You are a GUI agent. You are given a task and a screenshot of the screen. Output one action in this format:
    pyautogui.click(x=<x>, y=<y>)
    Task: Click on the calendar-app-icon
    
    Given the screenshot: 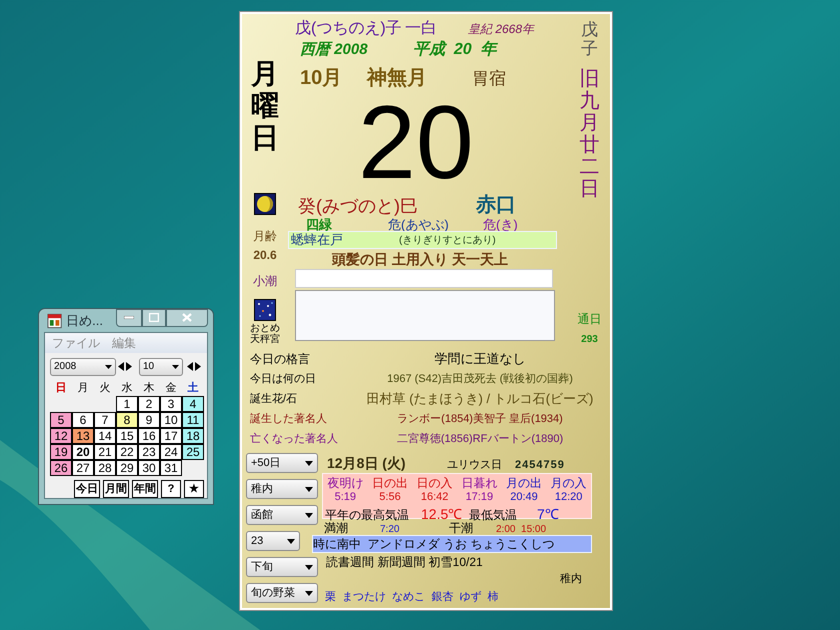 What is the action you would take?
    pyautogui.click(x=54, y=320)
    